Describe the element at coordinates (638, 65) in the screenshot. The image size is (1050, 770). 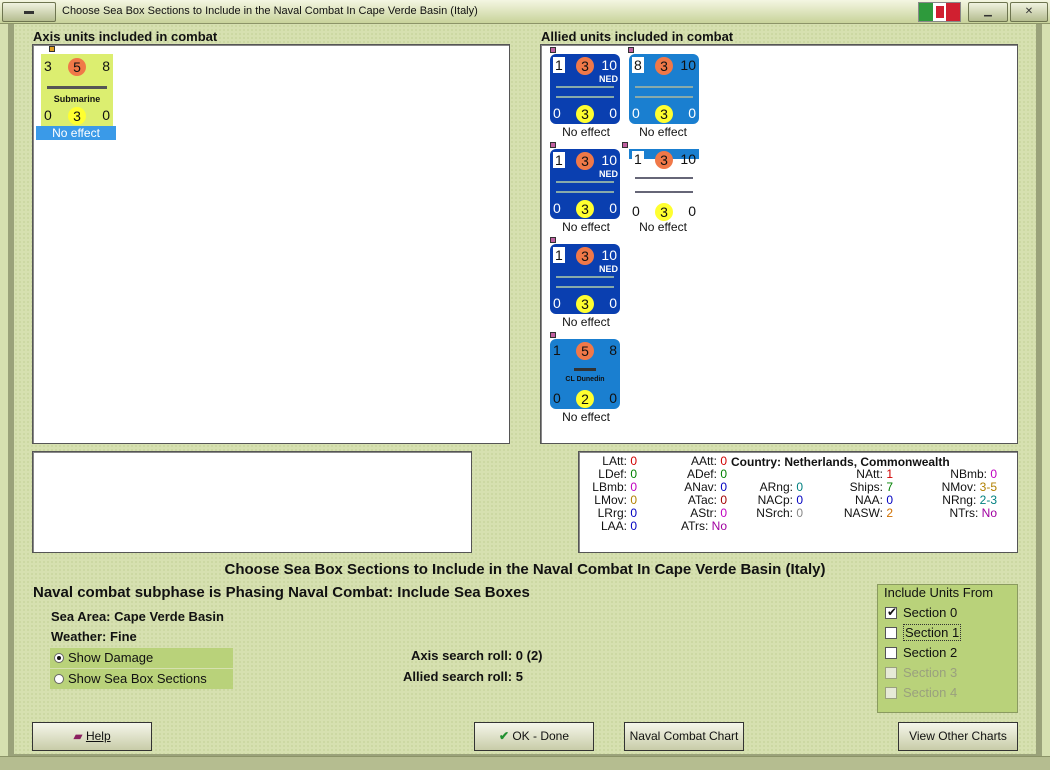
I see `counter-top-left: 8` at that location.